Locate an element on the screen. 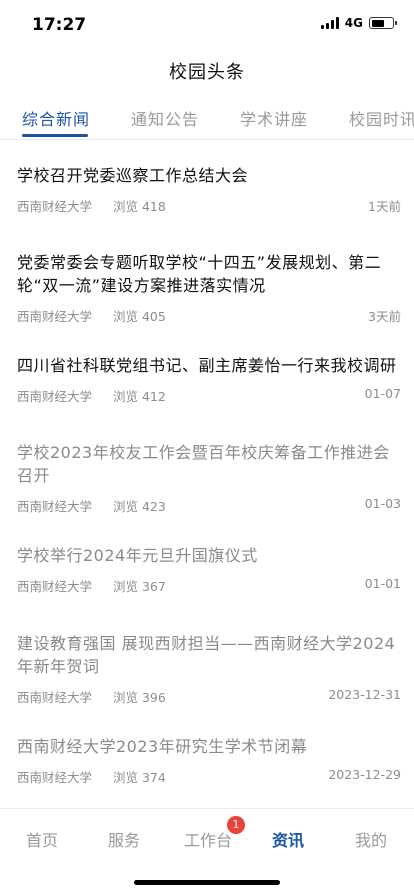  tabbar-news: 资讯 is located at coordinates (288, 839).